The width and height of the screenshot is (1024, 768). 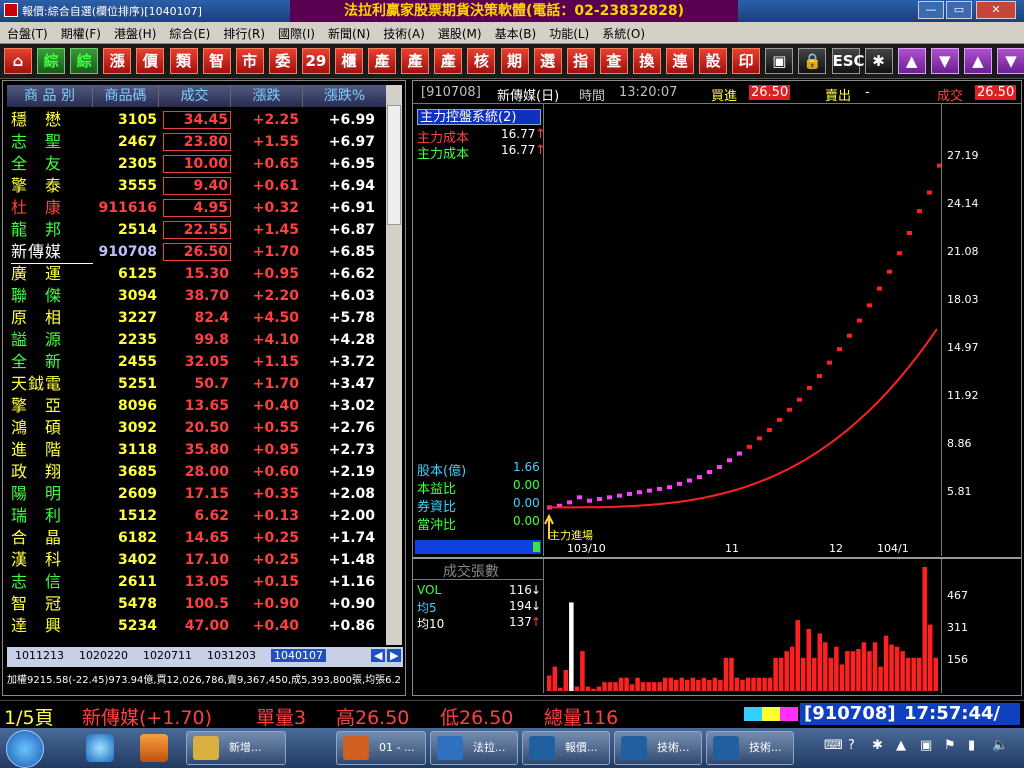 I want to click on table-row: 全 友 2305 10.00 +0.65 +6.95, so click(x=197, y=164).